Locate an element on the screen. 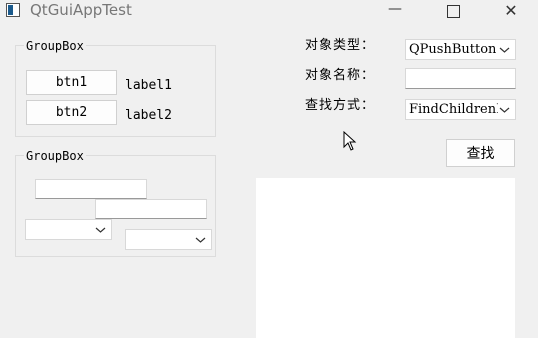 The width and height of the screenshot is (538, 338). find-button: 查找 is located at coordinates (480, 153).